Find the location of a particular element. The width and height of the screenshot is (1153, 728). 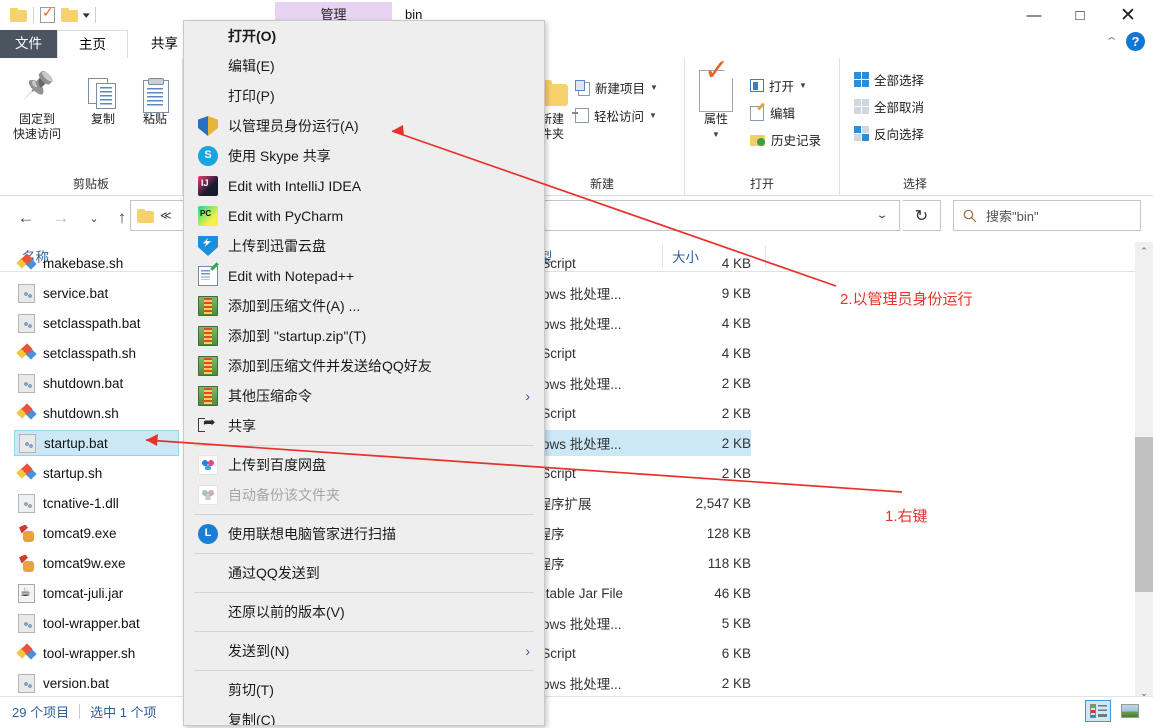

menu-item: 添加到压缩文件并发送给QQ好友 is located at coordinates (364, 366).